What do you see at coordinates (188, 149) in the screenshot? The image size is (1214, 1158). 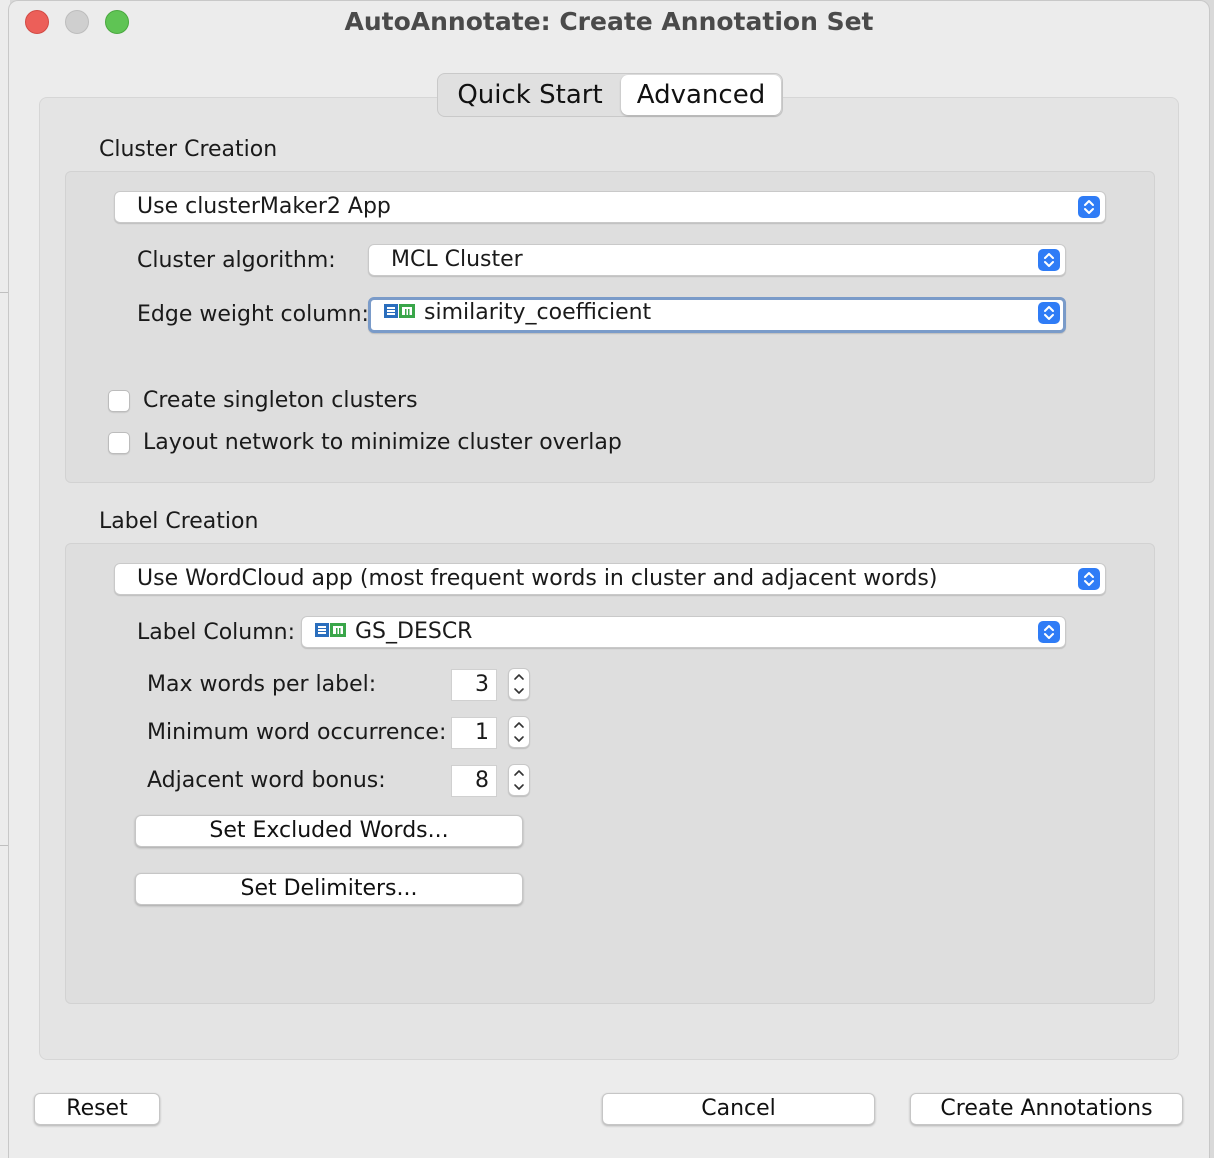 I see `cluster-creation-heading: Cluster Creation` at bounding box center [188, 149].